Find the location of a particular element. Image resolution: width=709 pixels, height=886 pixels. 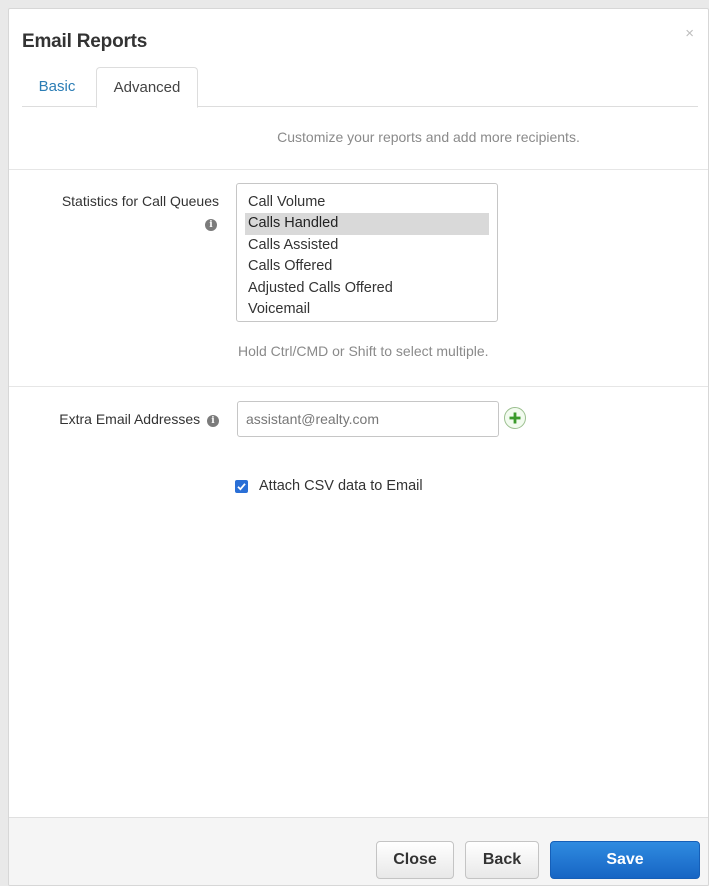

attach-csv-checkbox is located at coordinates (241, 486).